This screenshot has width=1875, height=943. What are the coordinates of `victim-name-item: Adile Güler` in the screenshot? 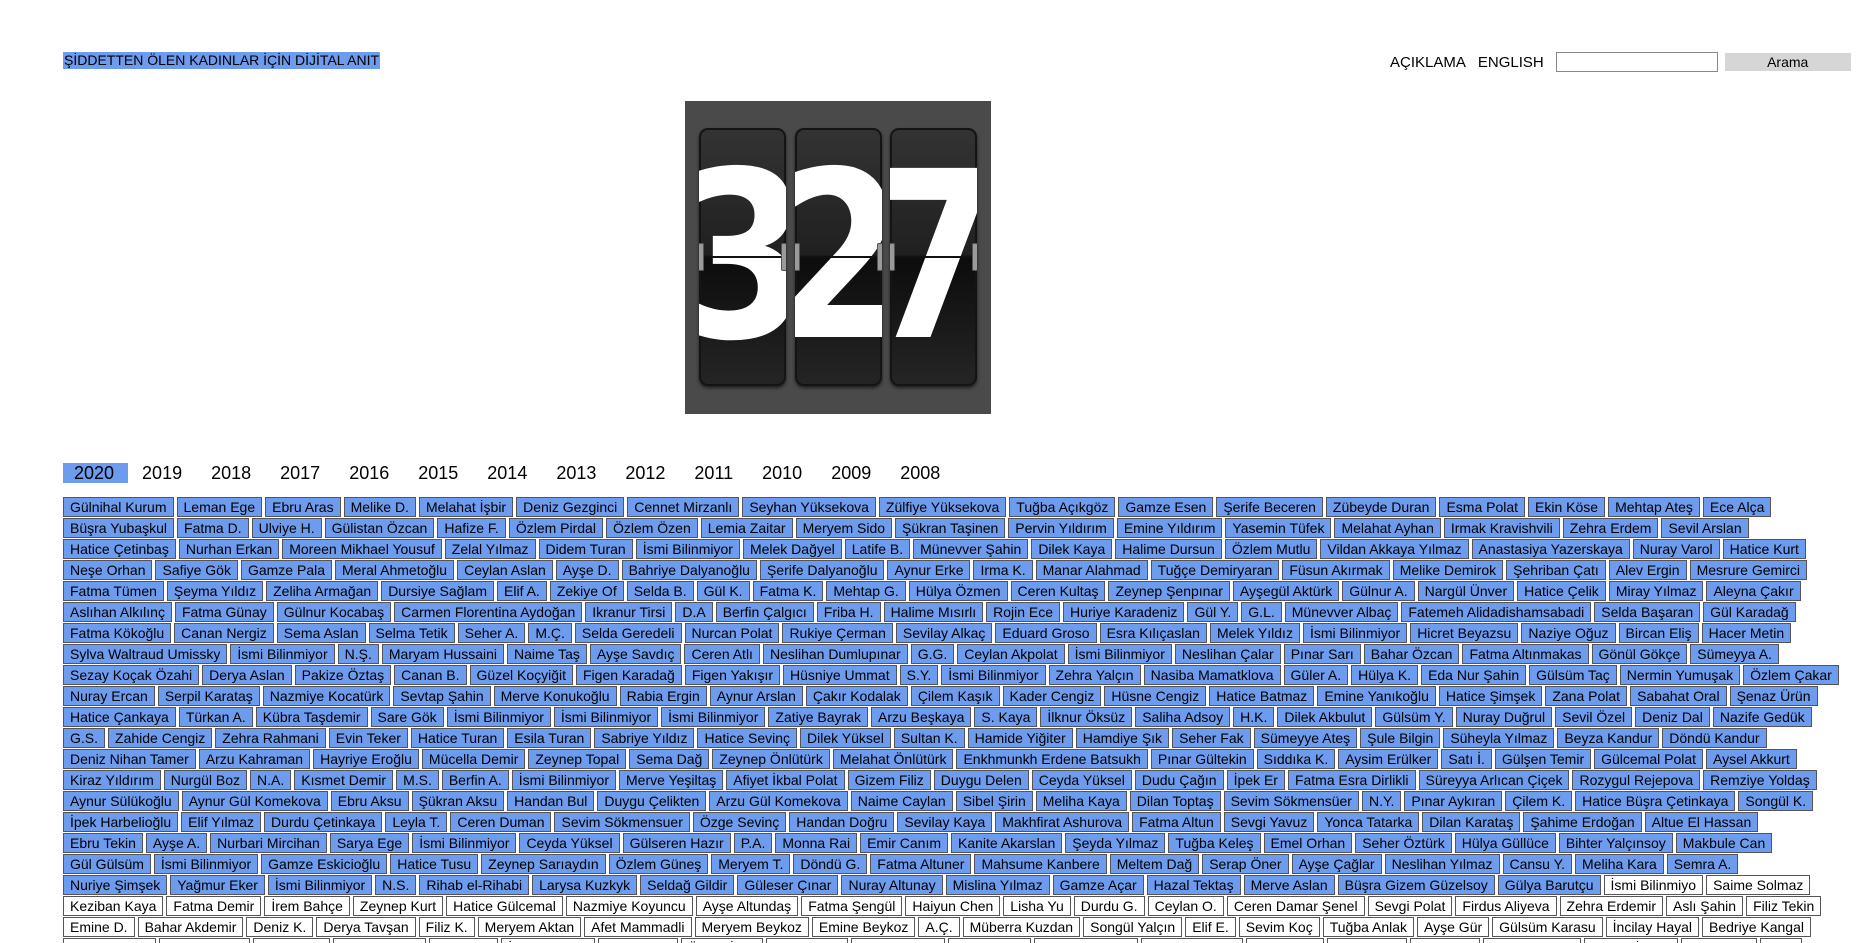 It's located at (990, 940).